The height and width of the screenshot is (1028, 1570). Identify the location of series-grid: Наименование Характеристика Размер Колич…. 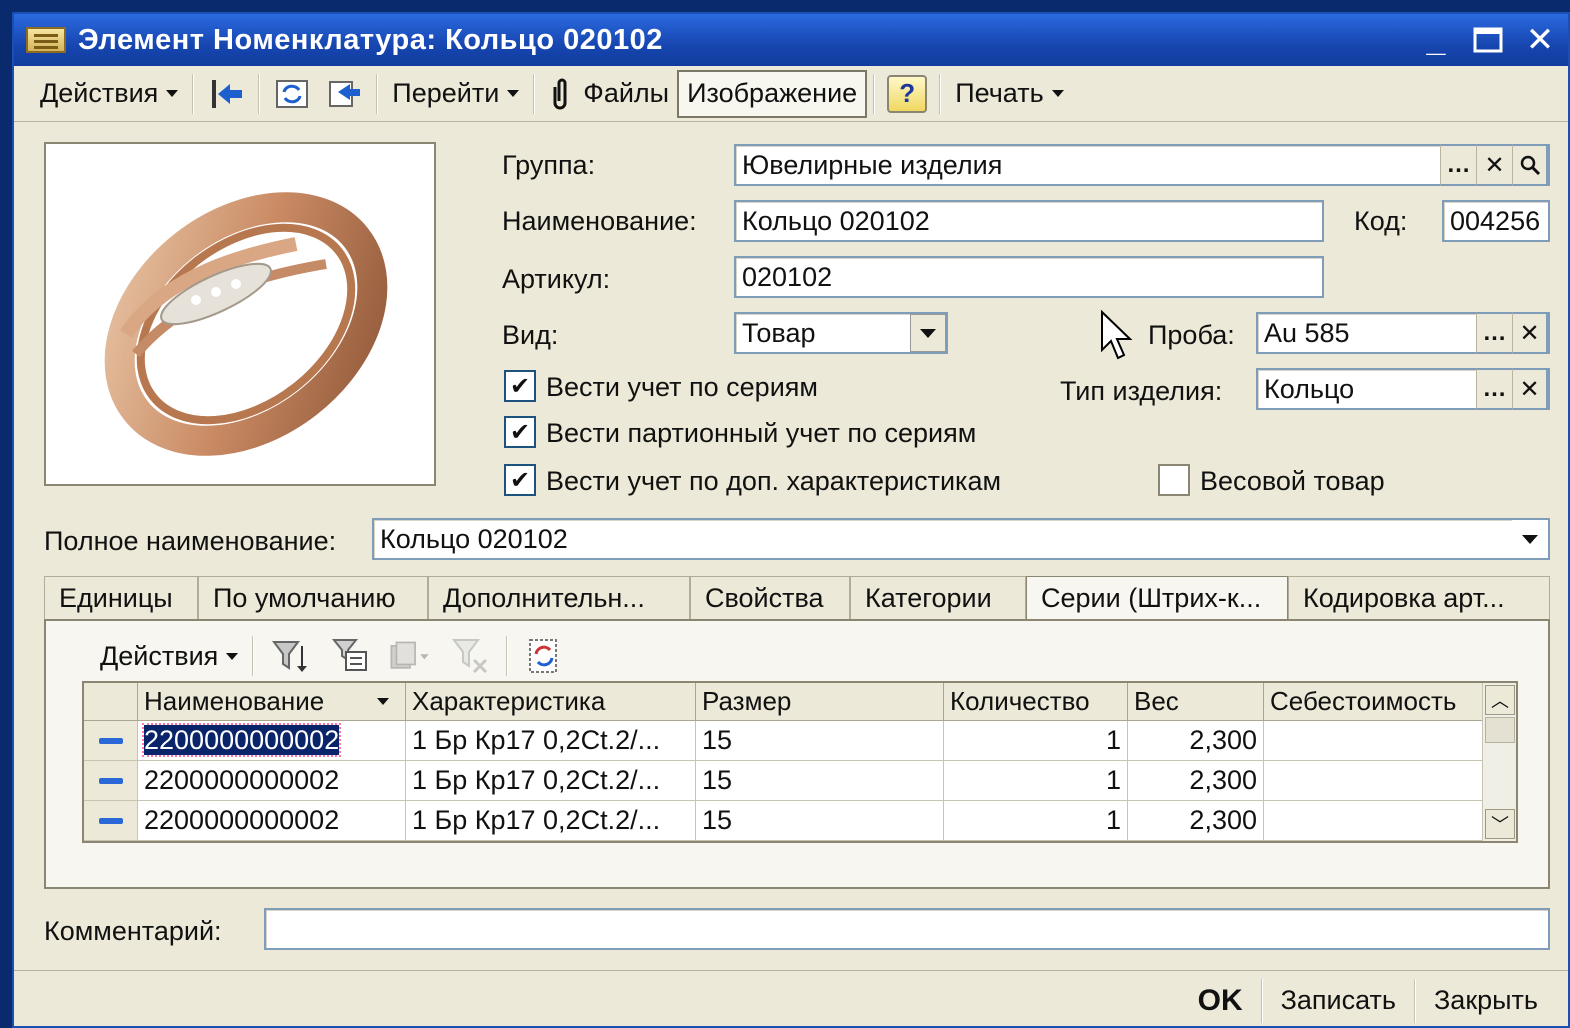
(800, 762).